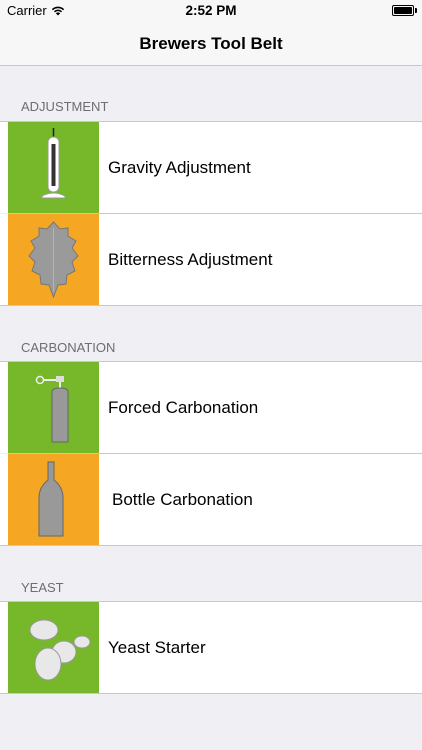 Image resolution: width=422 pixels, height=750 pixels. What do you see at coordinates (211, 647) in the screenshot?
I see `list-item-yeast-starter: Yeast Starter` at bounding box center [211, 647].